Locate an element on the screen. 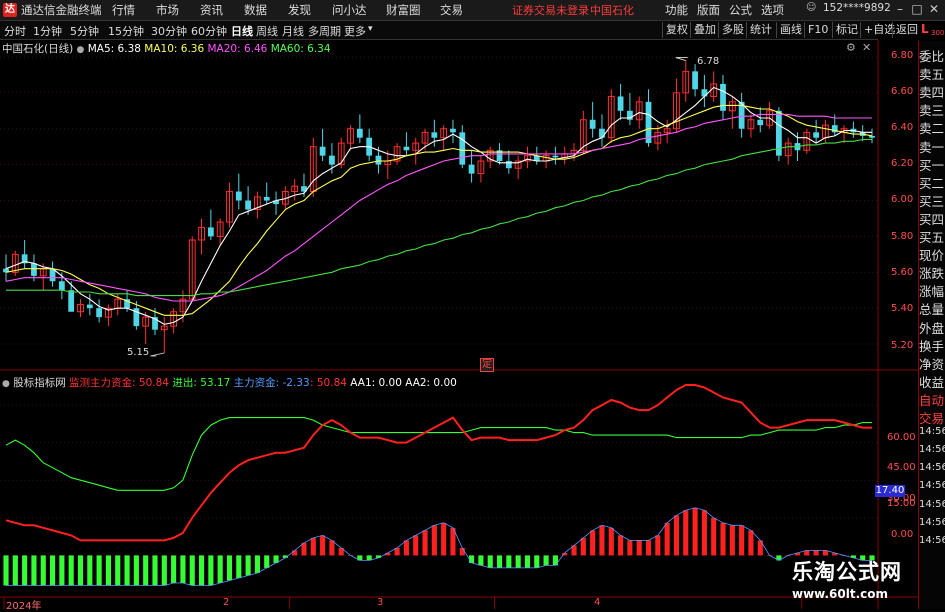  menu-item-discover: 发现 is located at coordinates (299, 10).